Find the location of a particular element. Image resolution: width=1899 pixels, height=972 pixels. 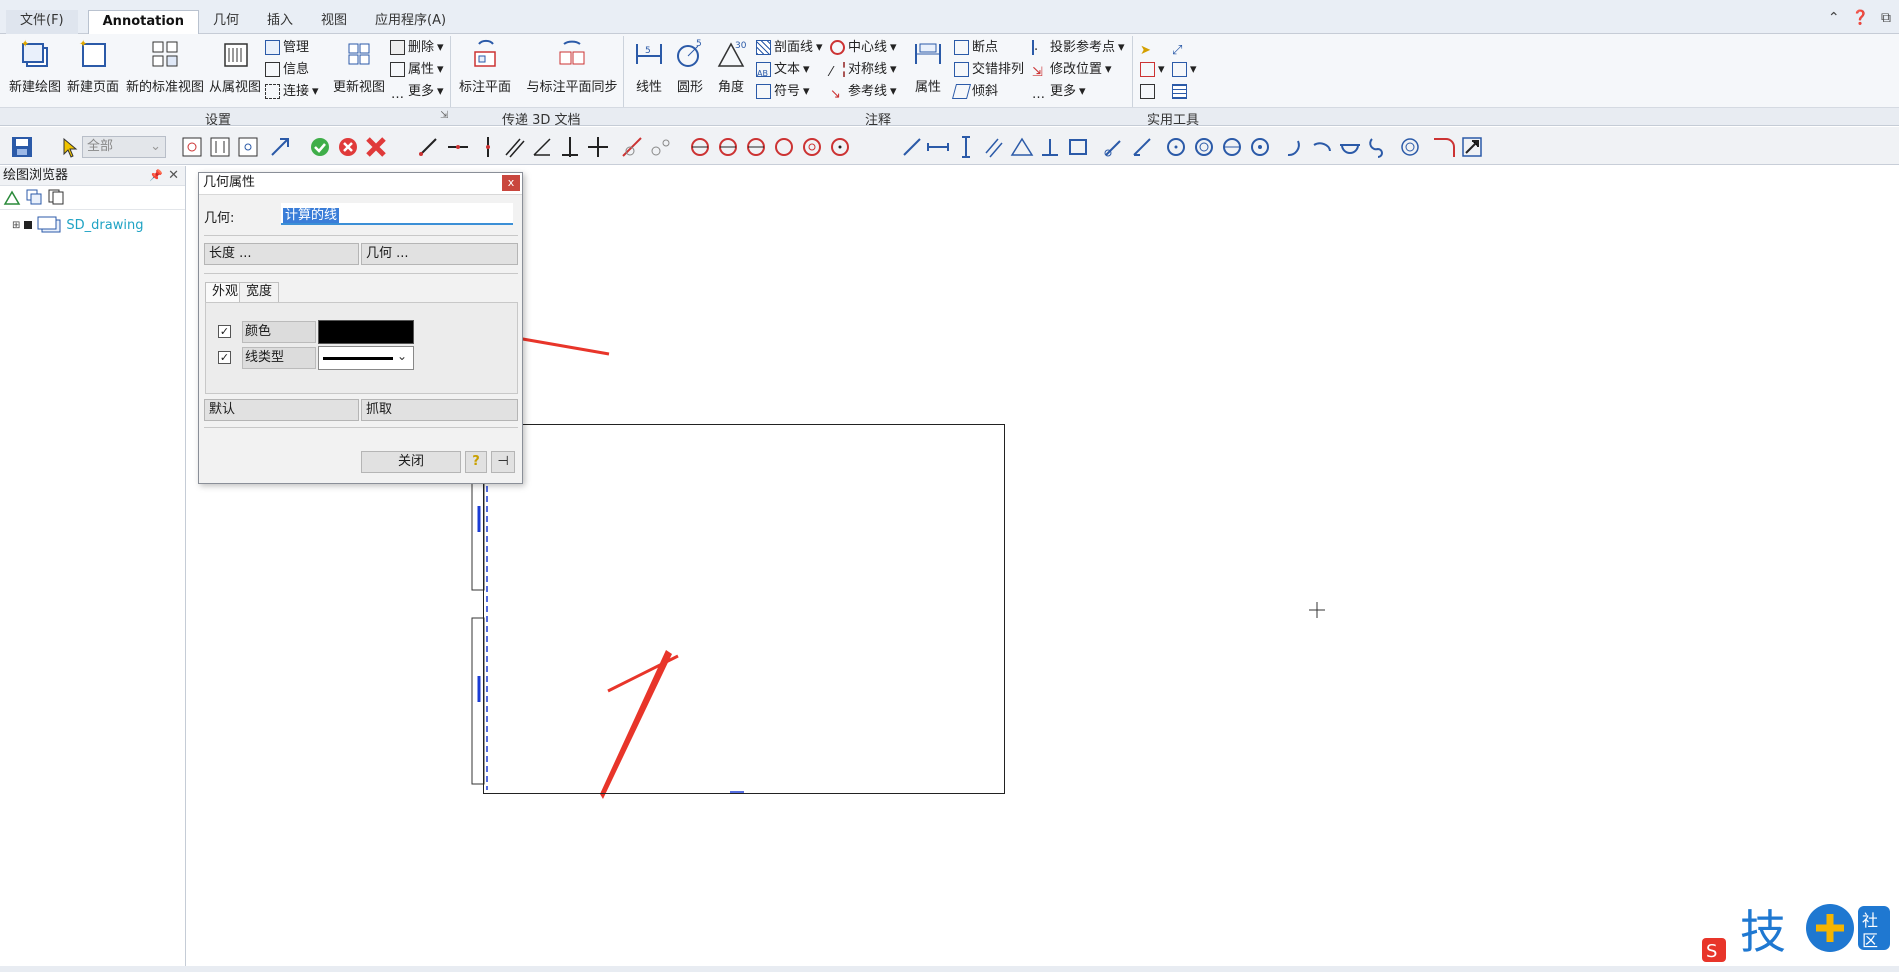

table-tool-button is located at coordinates (1147, 91).